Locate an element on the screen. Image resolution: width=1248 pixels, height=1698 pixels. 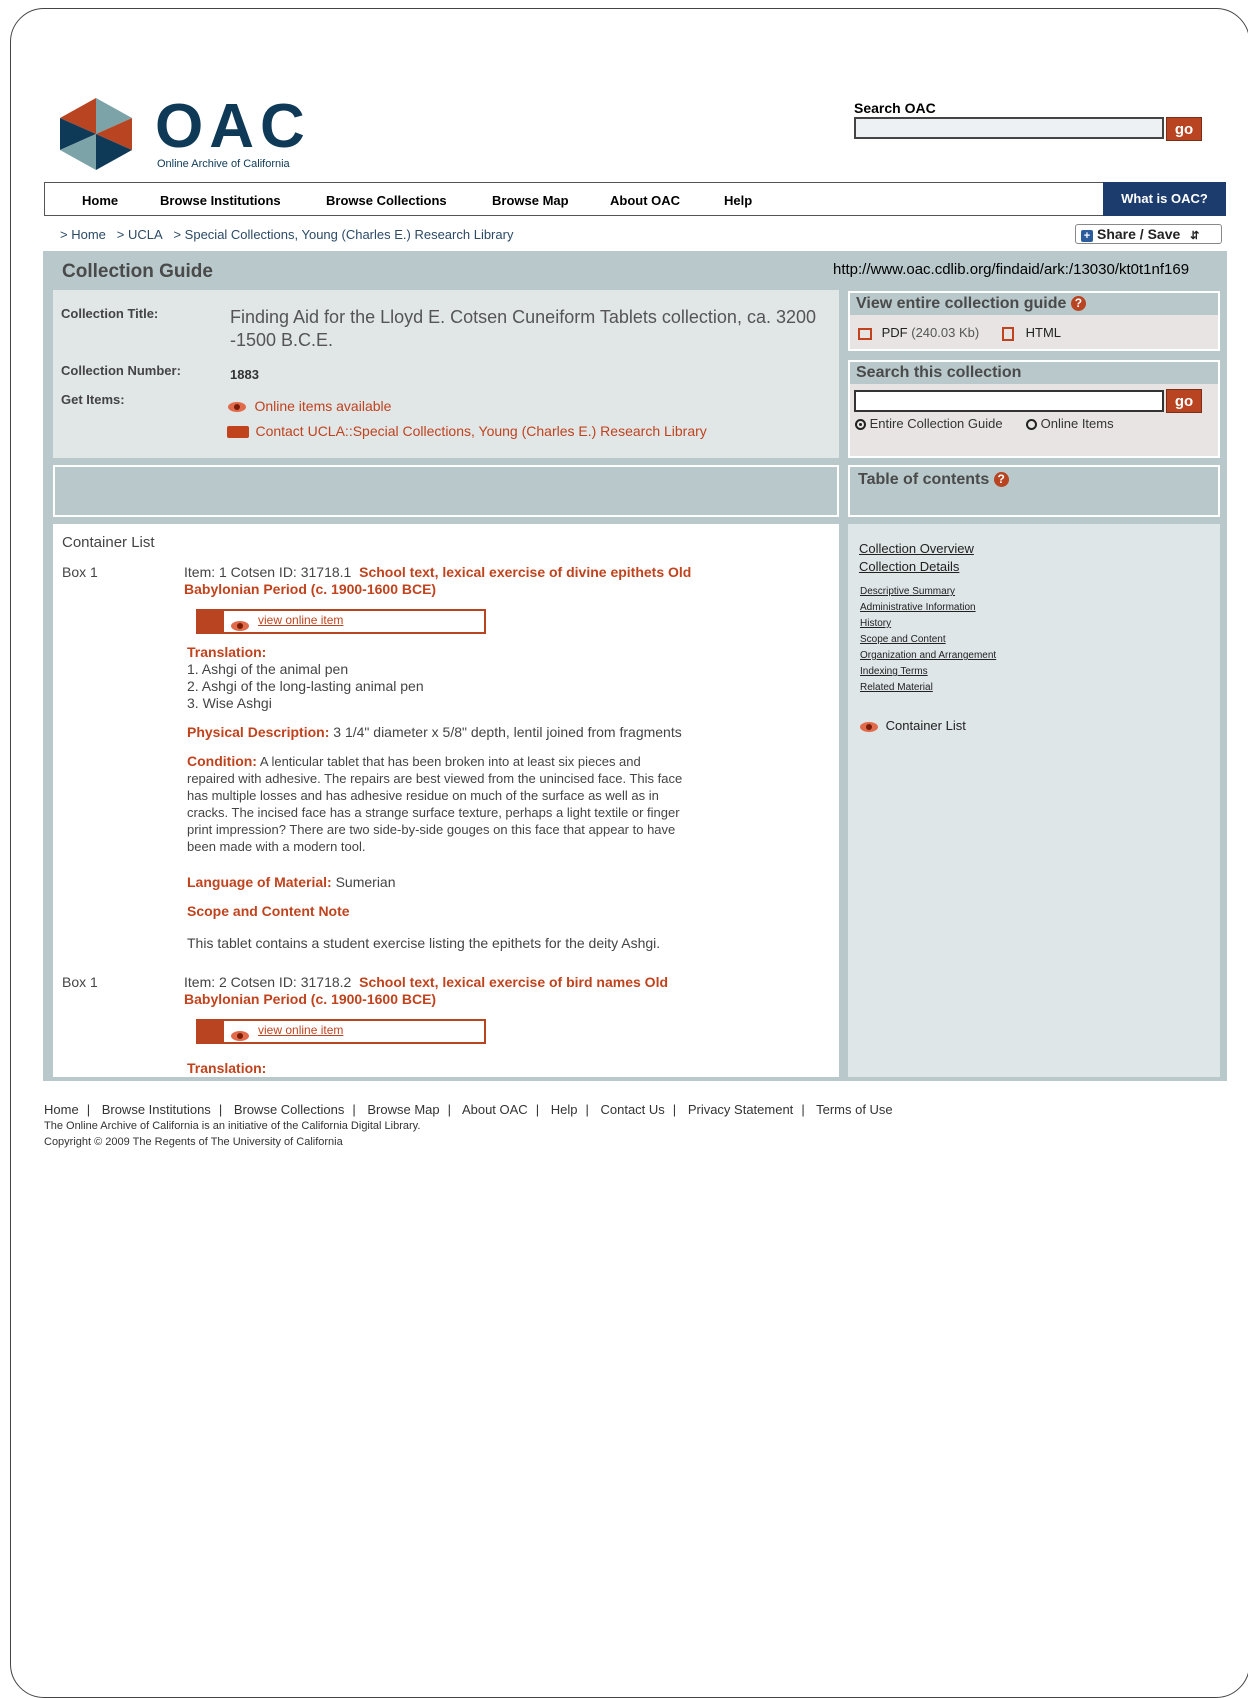
item-id: Item: 2 Cotsen ID: 31718.2 is located at coordinates (268, 982).